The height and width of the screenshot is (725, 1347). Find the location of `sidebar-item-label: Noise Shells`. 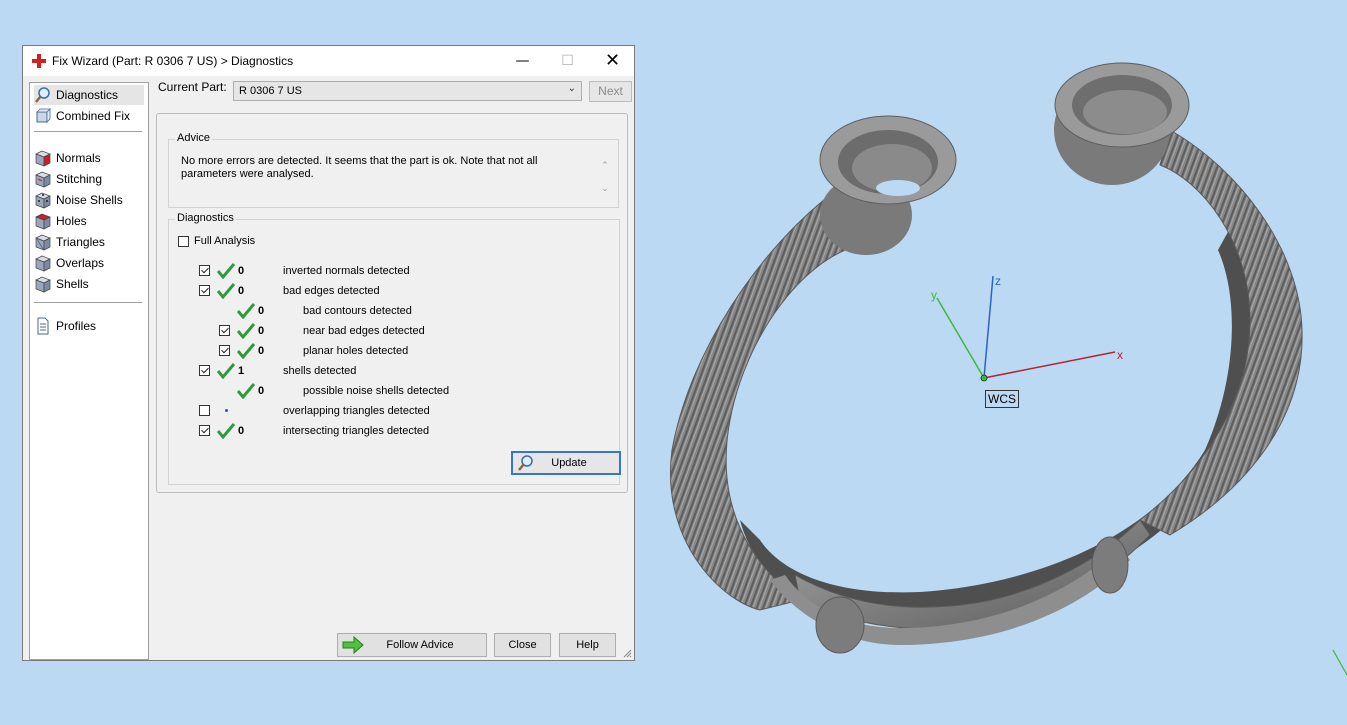

sidebar-item-label: Noise Shells is located at coordinates (89, 200).